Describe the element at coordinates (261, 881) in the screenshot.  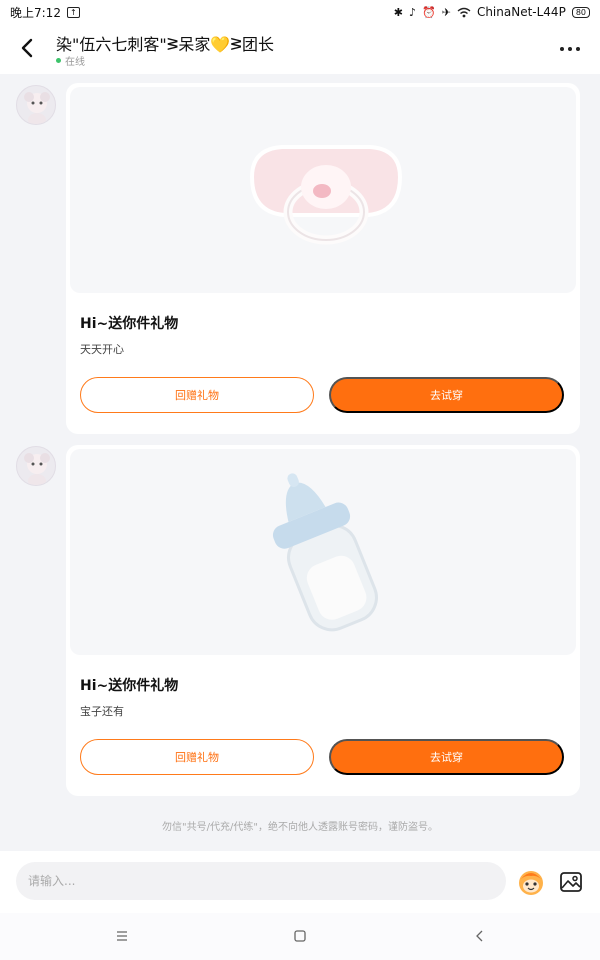
I see `message-input` at that location.